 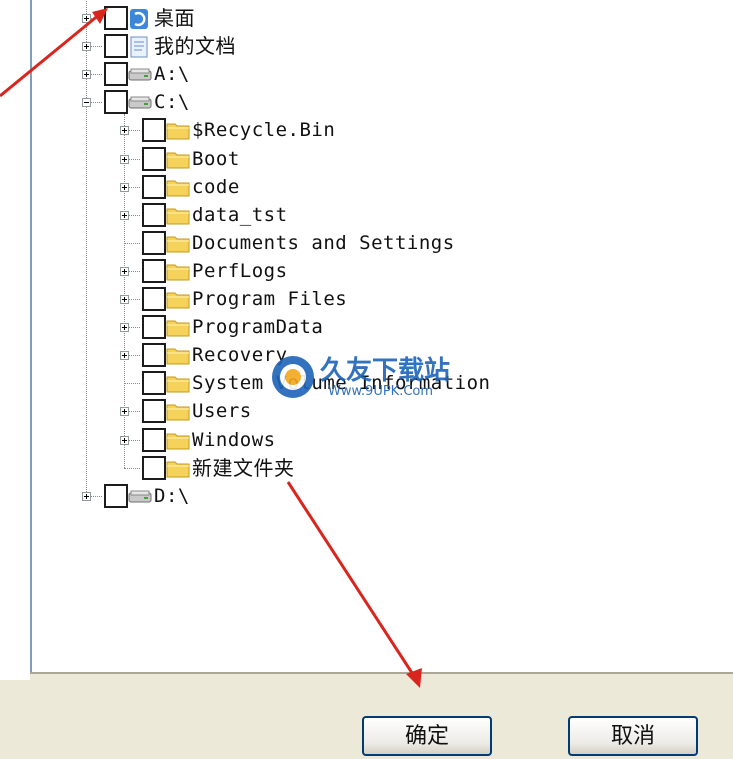 I want to click on tree-node-label: 新建文件夹, so click(x=243, y=467).